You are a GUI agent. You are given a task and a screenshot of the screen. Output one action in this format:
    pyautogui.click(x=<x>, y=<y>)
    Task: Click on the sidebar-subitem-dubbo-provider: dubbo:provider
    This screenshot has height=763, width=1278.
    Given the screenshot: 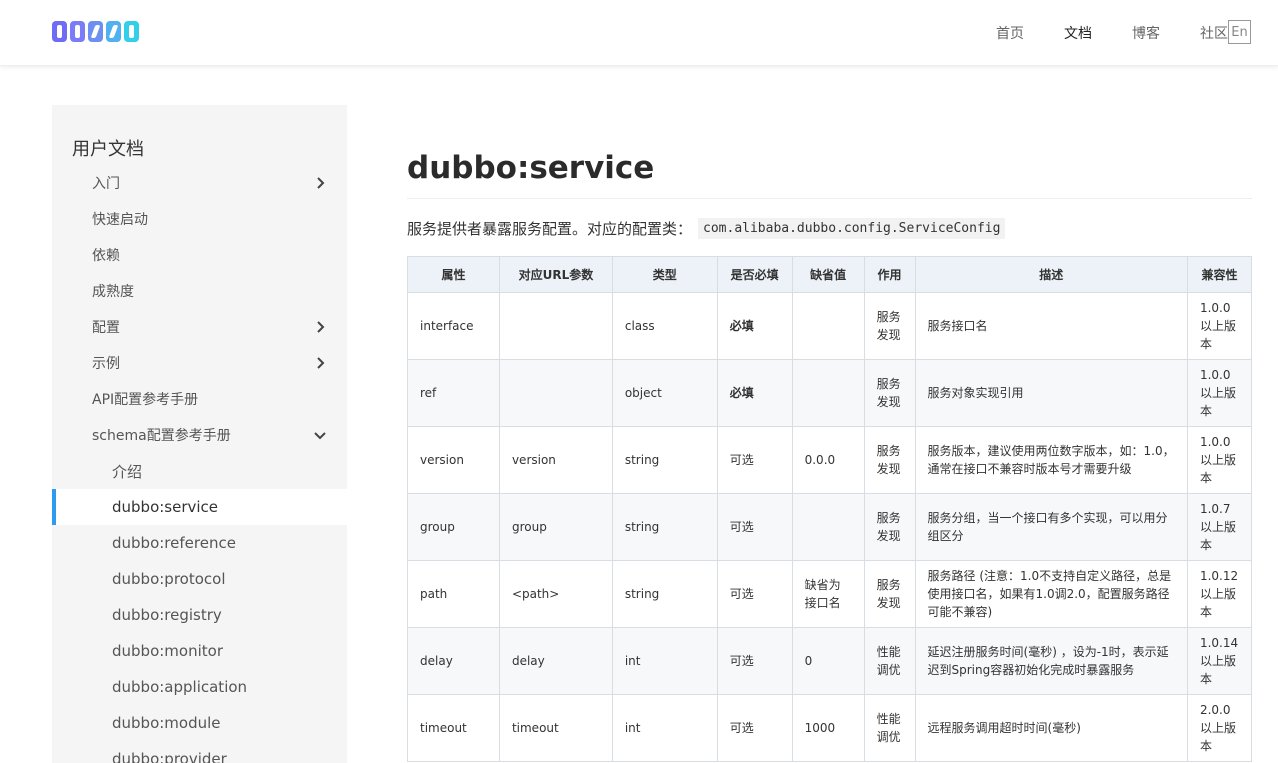 What is the action you would take?
    pyautogui.click(x=199, y=752)
    